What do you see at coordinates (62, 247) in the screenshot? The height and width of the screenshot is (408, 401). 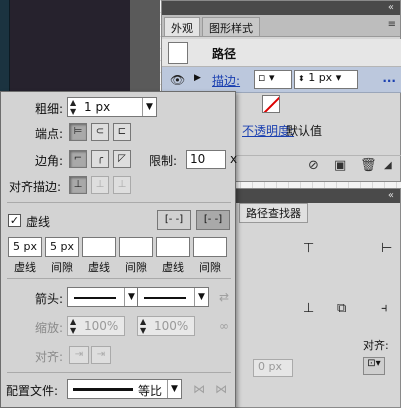 I see `gap-1-input: 5 px` at bounding box center [62, 247].